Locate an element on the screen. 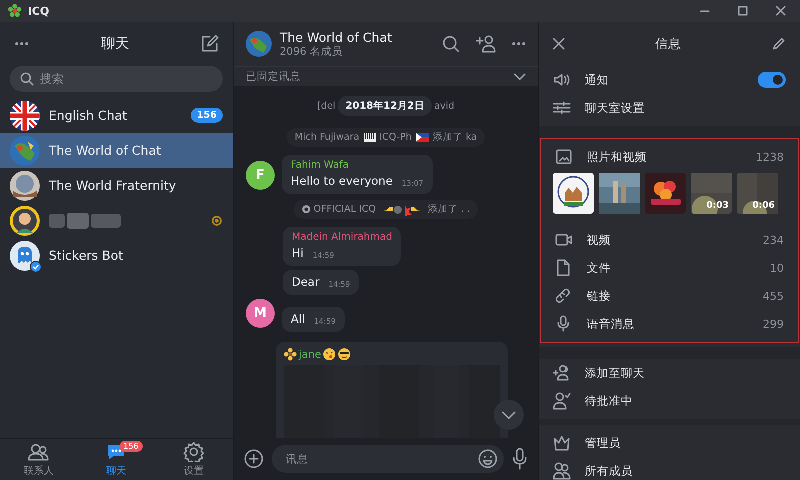  sender-name: Fahim Wafa is located at coordinates (320, 165).